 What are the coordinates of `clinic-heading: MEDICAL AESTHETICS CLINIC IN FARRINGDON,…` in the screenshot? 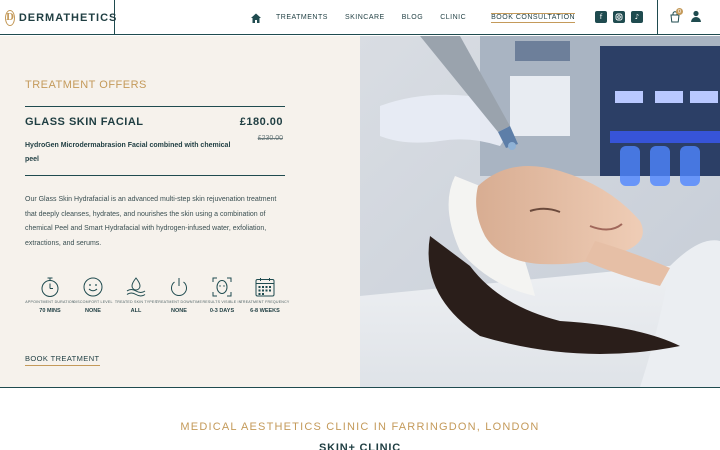 It's located at (360, 427).